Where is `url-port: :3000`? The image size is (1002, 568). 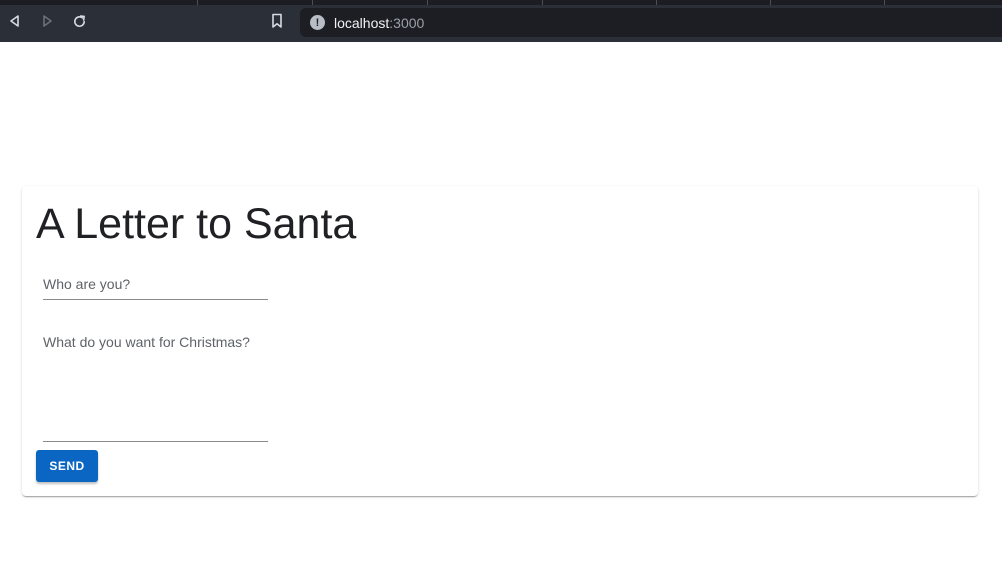
url-port: :3000 is located at coordinates (407, 22).